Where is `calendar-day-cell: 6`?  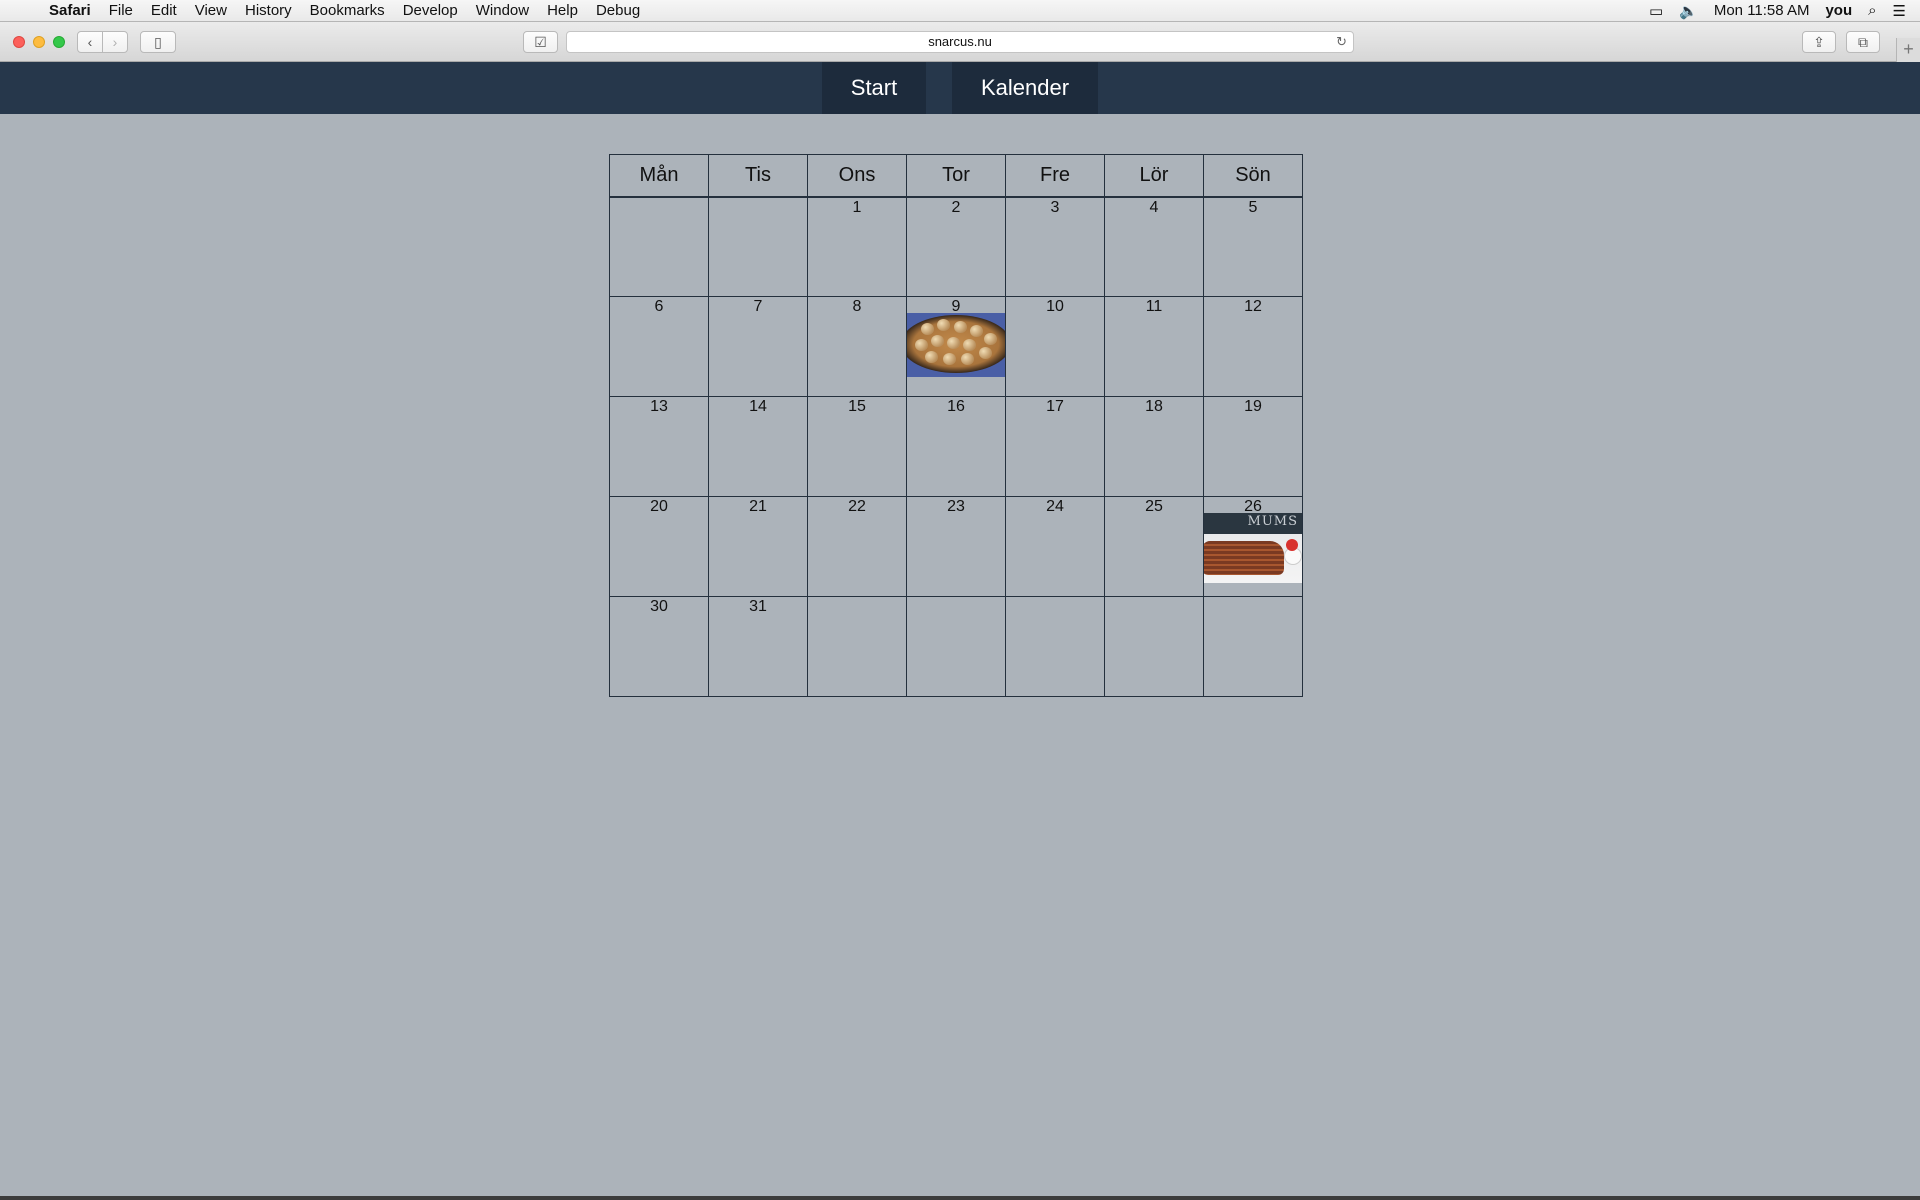 calendar-day-cell: 6 is located at coordinates (659, 346).